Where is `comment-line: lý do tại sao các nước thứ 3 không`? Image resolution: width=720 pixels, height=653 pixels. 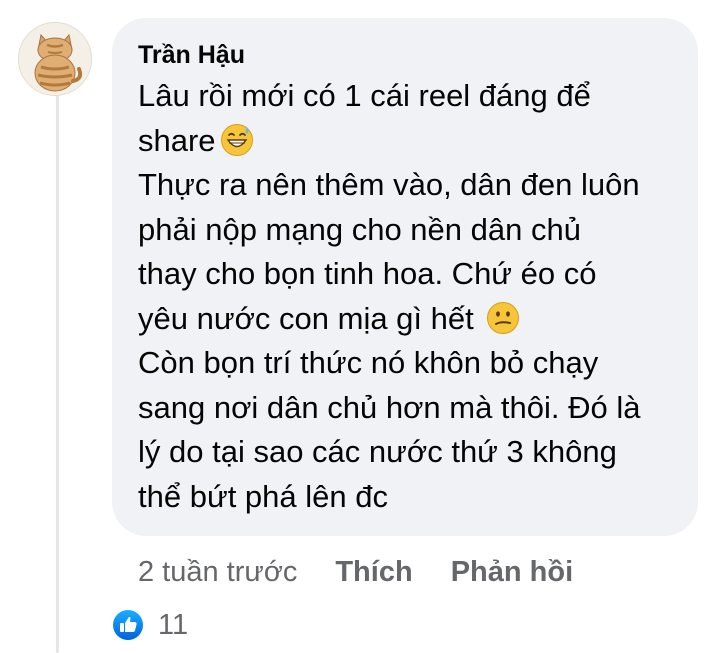 comment-line: lý do tại sao các nước thứ 3 không is located at coordinates (377, 451).